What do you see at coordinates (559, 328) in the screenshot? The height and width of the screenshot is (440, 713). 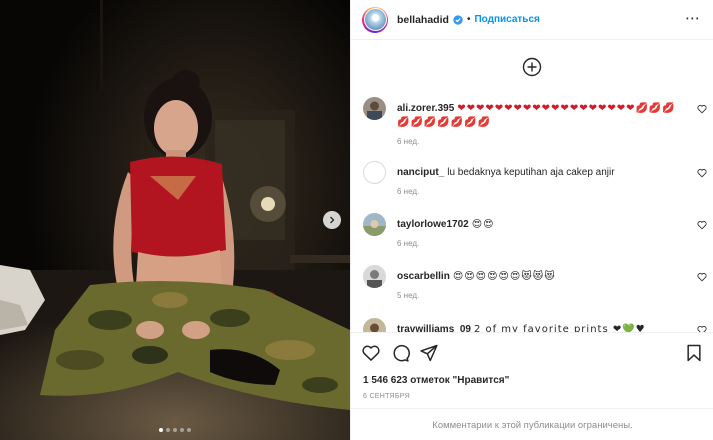 I see `comment-body: 2 of my favorite prints ❤💚♥` at bounding box center [559, 328].